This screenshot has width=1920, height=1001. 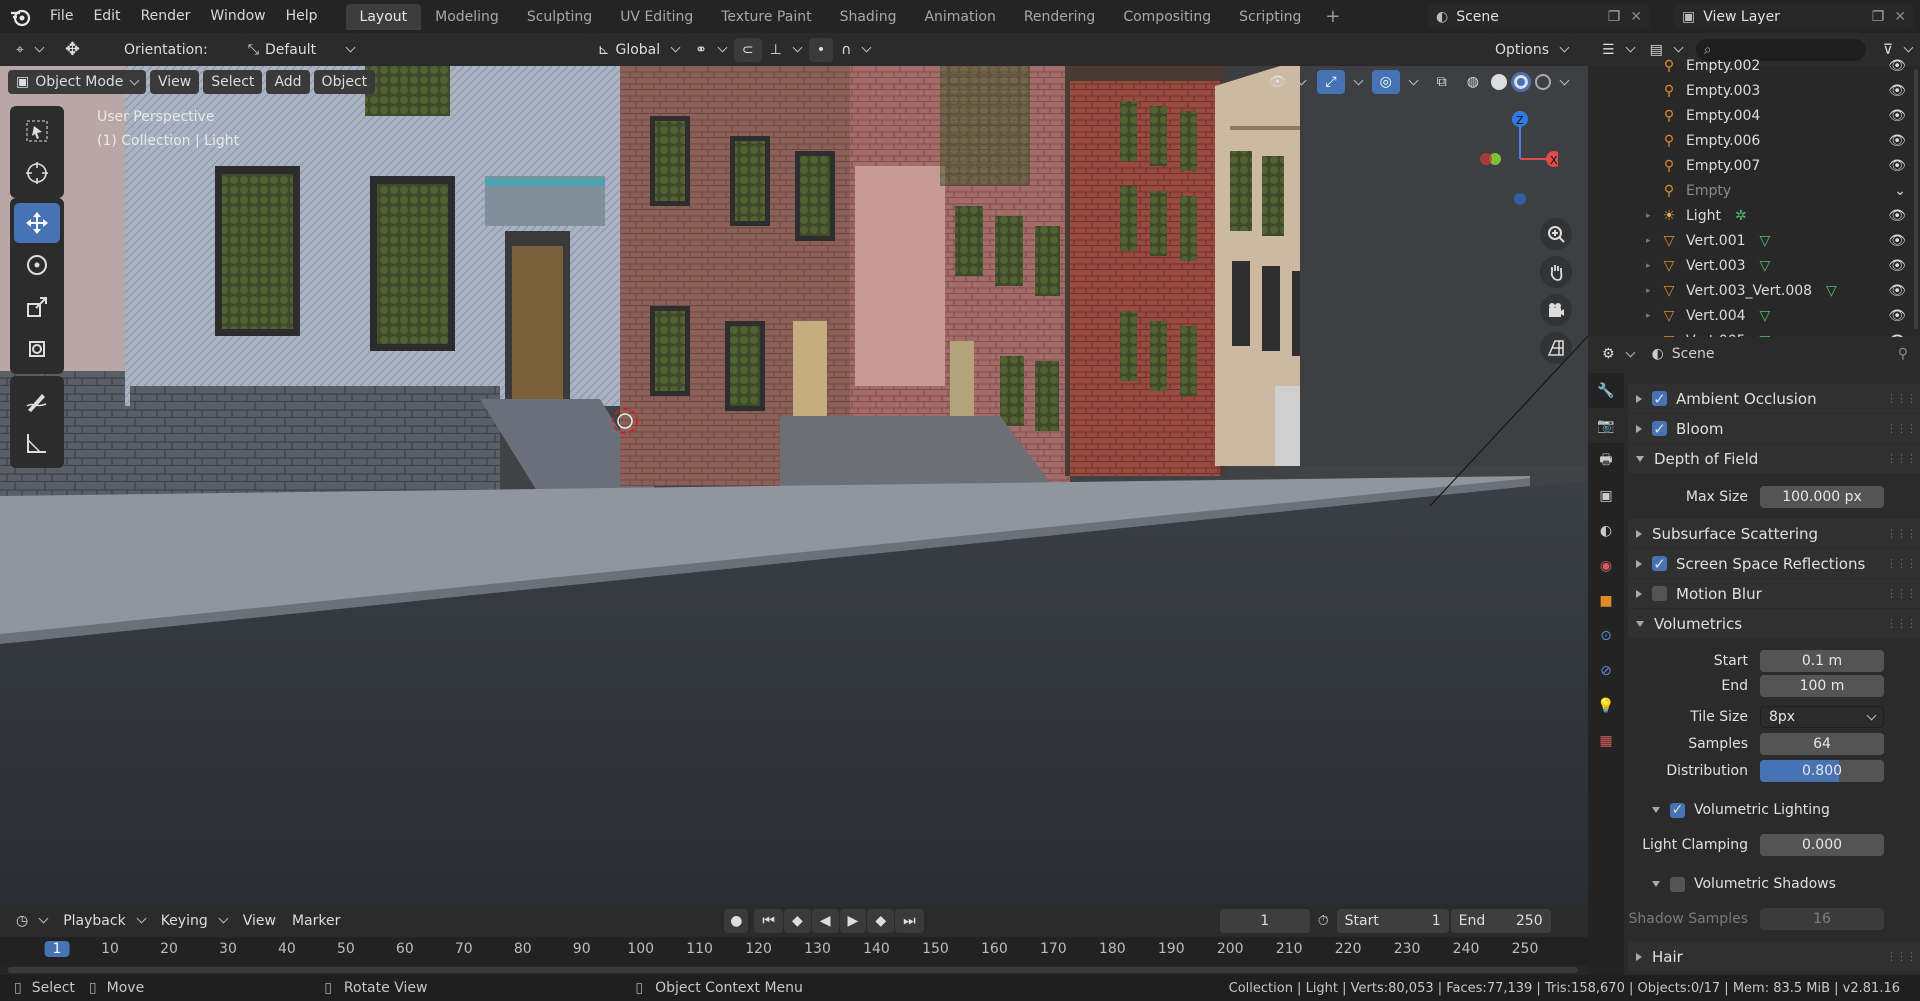 I want to click on ssr-checkbox: ✓, so click(x=1659, y=564).